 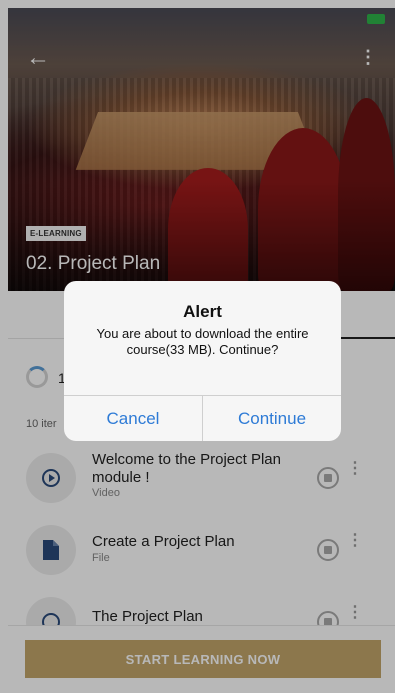 I want to click on alert-title: Alert, so click(x=202, y=311).